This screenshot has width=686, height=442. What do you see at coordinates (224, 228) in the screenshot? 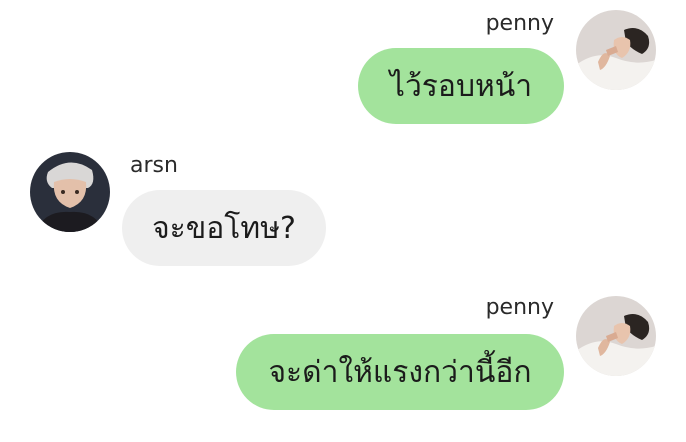
I see `message-bubble: จะขอโทษ?` at bounding box center [224, 228].